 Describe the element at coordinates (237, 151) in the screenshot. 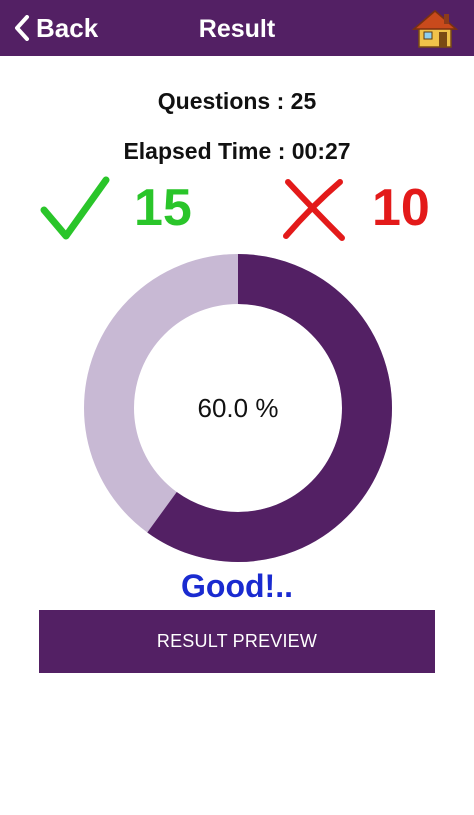

I see `elapsed-time: Elapsed Time : 00:27` at that location.